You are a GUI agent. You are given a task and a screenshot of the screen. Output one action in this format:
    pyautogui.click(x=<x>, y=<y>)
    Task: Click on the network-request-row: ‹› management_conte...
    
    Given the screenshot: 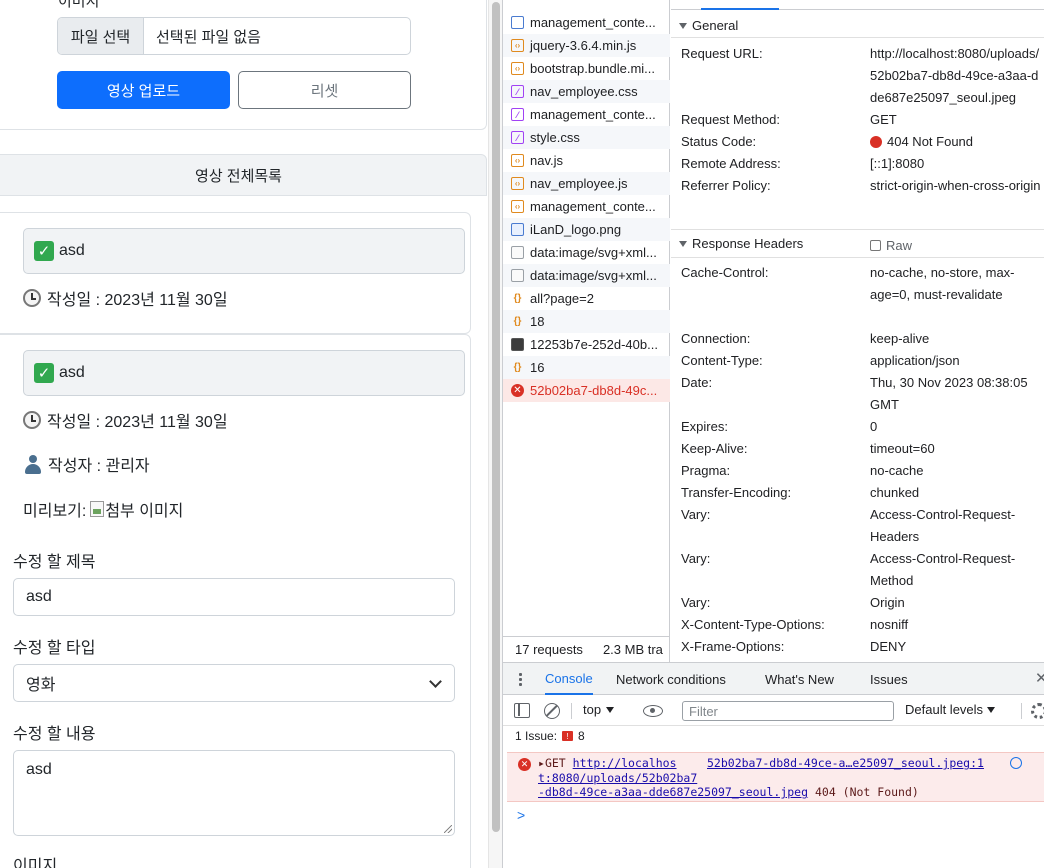 What is the action you would take?
    pyautogui.click(x=586, y=206)
    